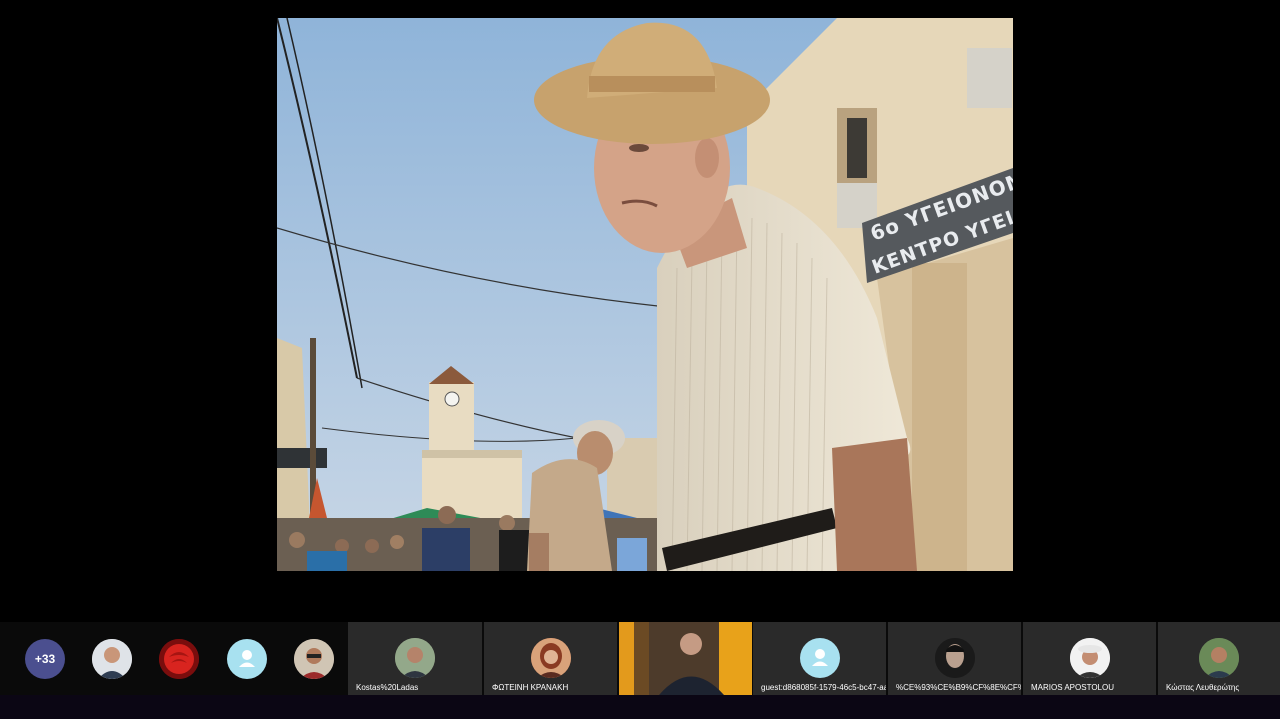  I want to click on participant-video-tile, so click(685, 658).